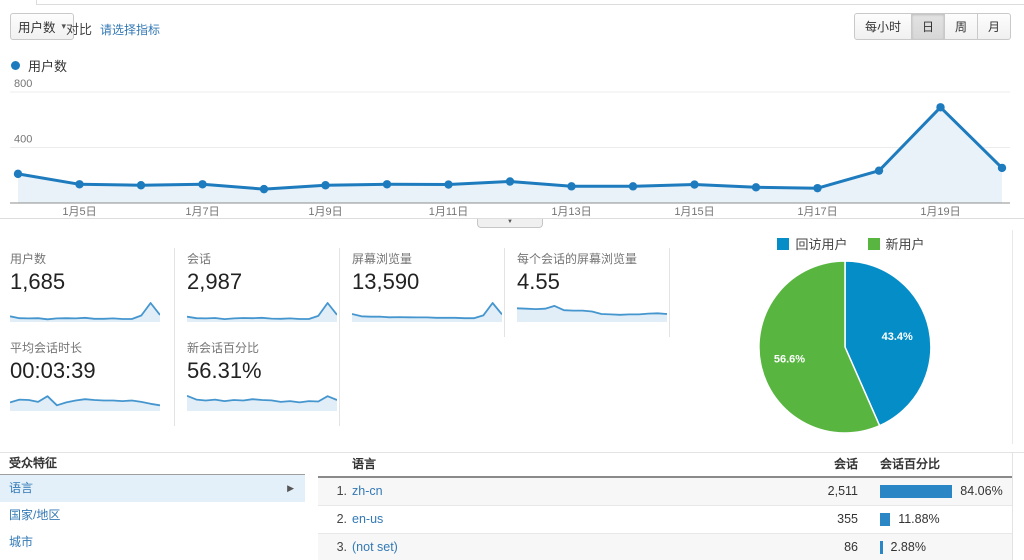 The width and height of the screenshot is (1024, 560). Describe the element at coordinates (335, 464) in the screenshot. I see `header-rank-spacer` at that location.